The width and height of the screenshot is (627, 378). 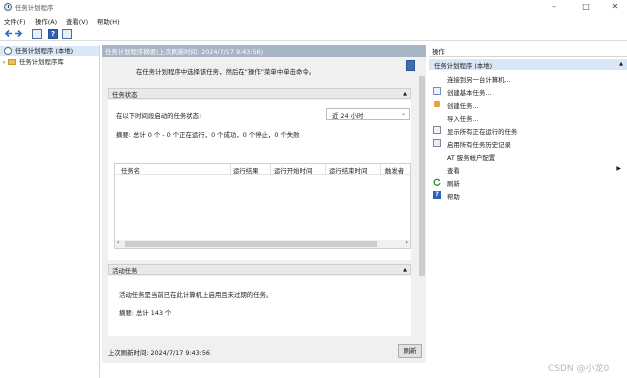 What do you see at coordinates (410, 351) in the screenshot?
I see `refresh-button: 刷新` at bounding box center [410, 351].